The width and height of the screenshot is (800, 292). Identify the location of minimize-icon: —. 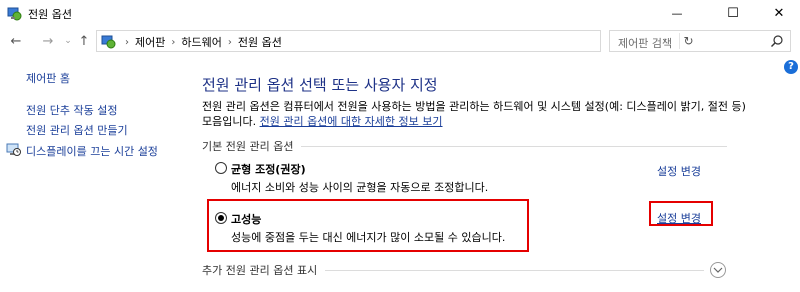
(677, 13).